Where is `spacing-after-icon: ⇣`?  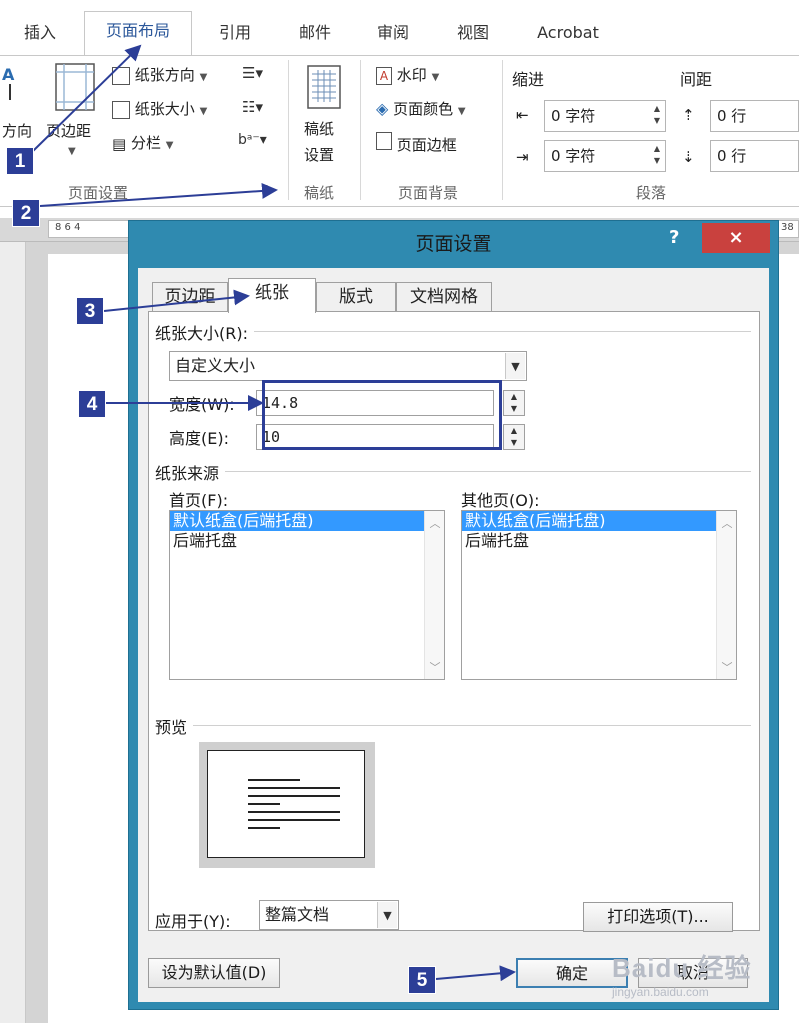
spacing-after-icon: ⇣ is located at coordinates (688, 157).